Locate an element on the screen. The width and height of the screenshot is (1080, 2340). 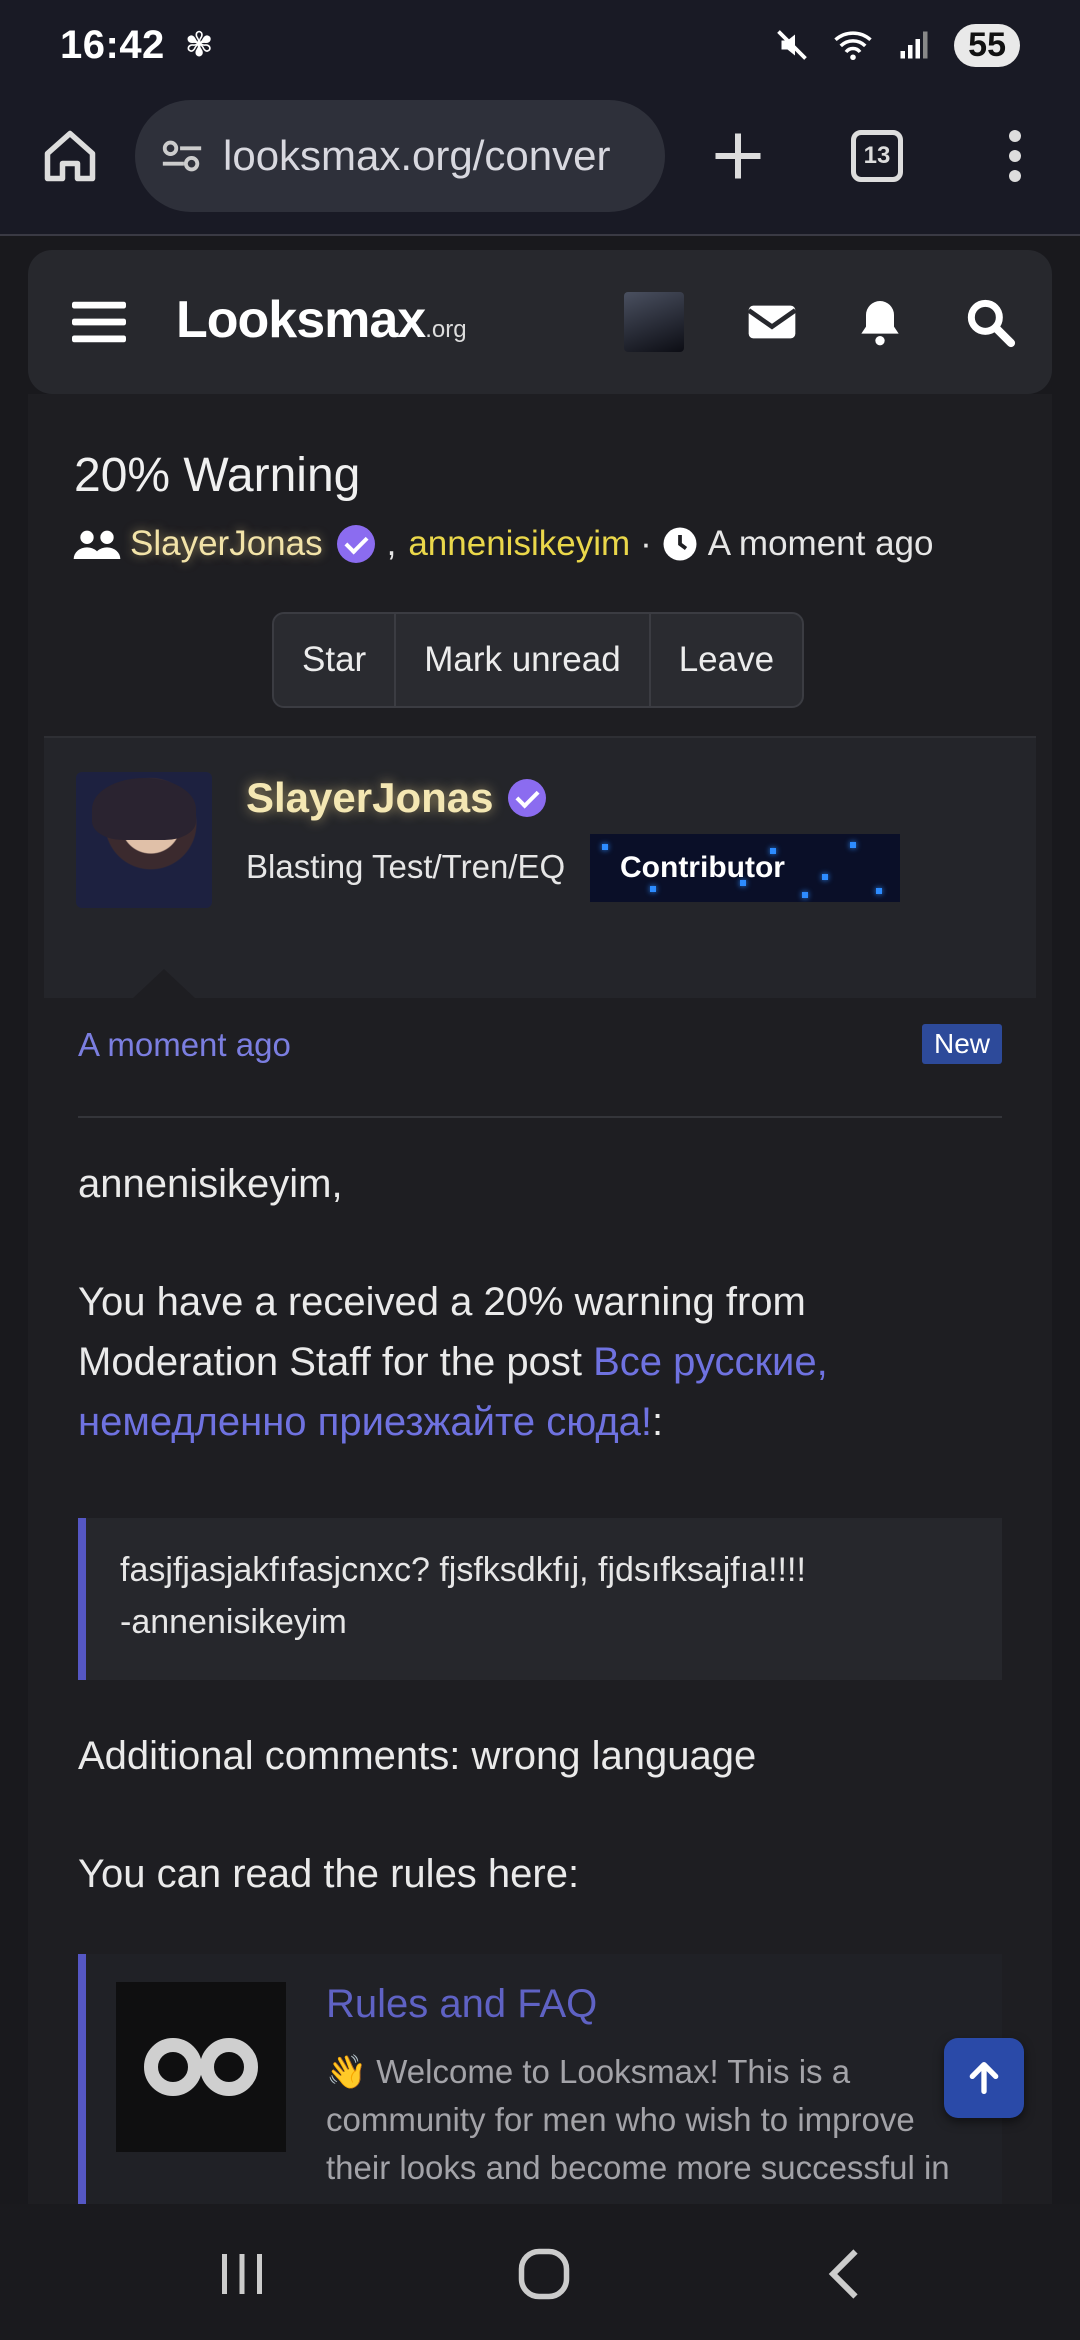
leave-button: Leave is located at coordinates (726, 660).